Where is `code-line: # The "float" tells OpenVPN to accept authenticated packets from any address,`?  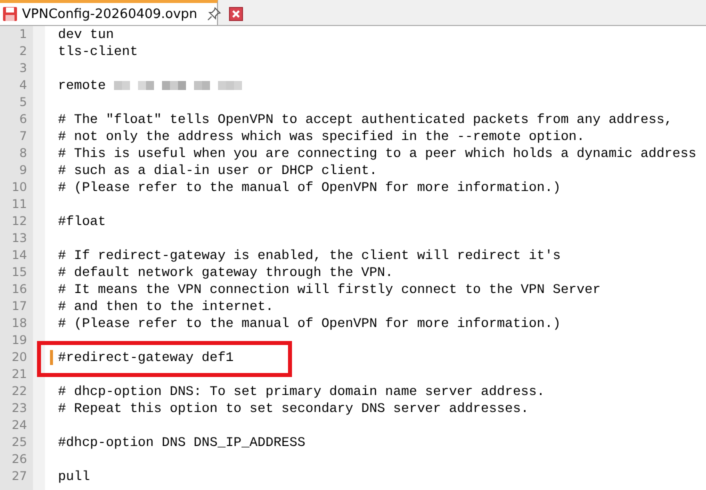 code-line: # The "float" tells OpenVPN to accept authenticated packets from any address, is located at coordinates (365, 119).